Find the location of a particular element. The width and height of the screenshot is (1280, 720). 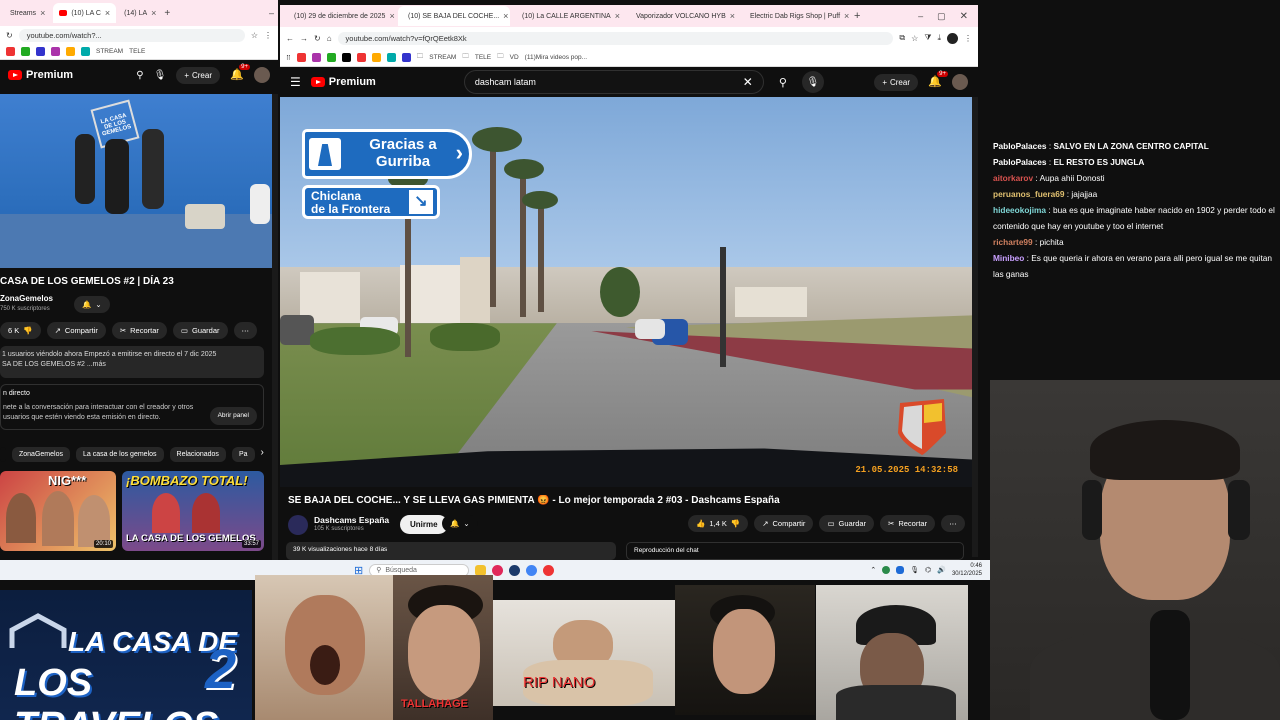

like-button: 6 K 👎 is located at coordinates (20, 330).